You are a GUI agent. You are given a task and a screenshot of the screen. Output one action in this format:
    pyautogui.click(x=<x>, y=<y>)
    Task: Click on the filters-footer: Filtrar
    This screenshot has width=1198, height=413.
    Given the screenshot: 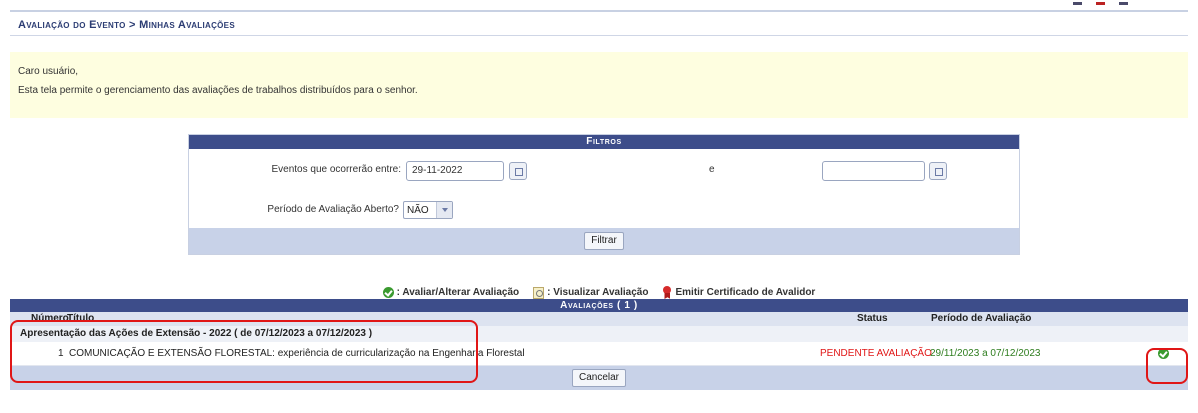 What is the action you would take?
    pyautogui.click(x=604, y=241)
    